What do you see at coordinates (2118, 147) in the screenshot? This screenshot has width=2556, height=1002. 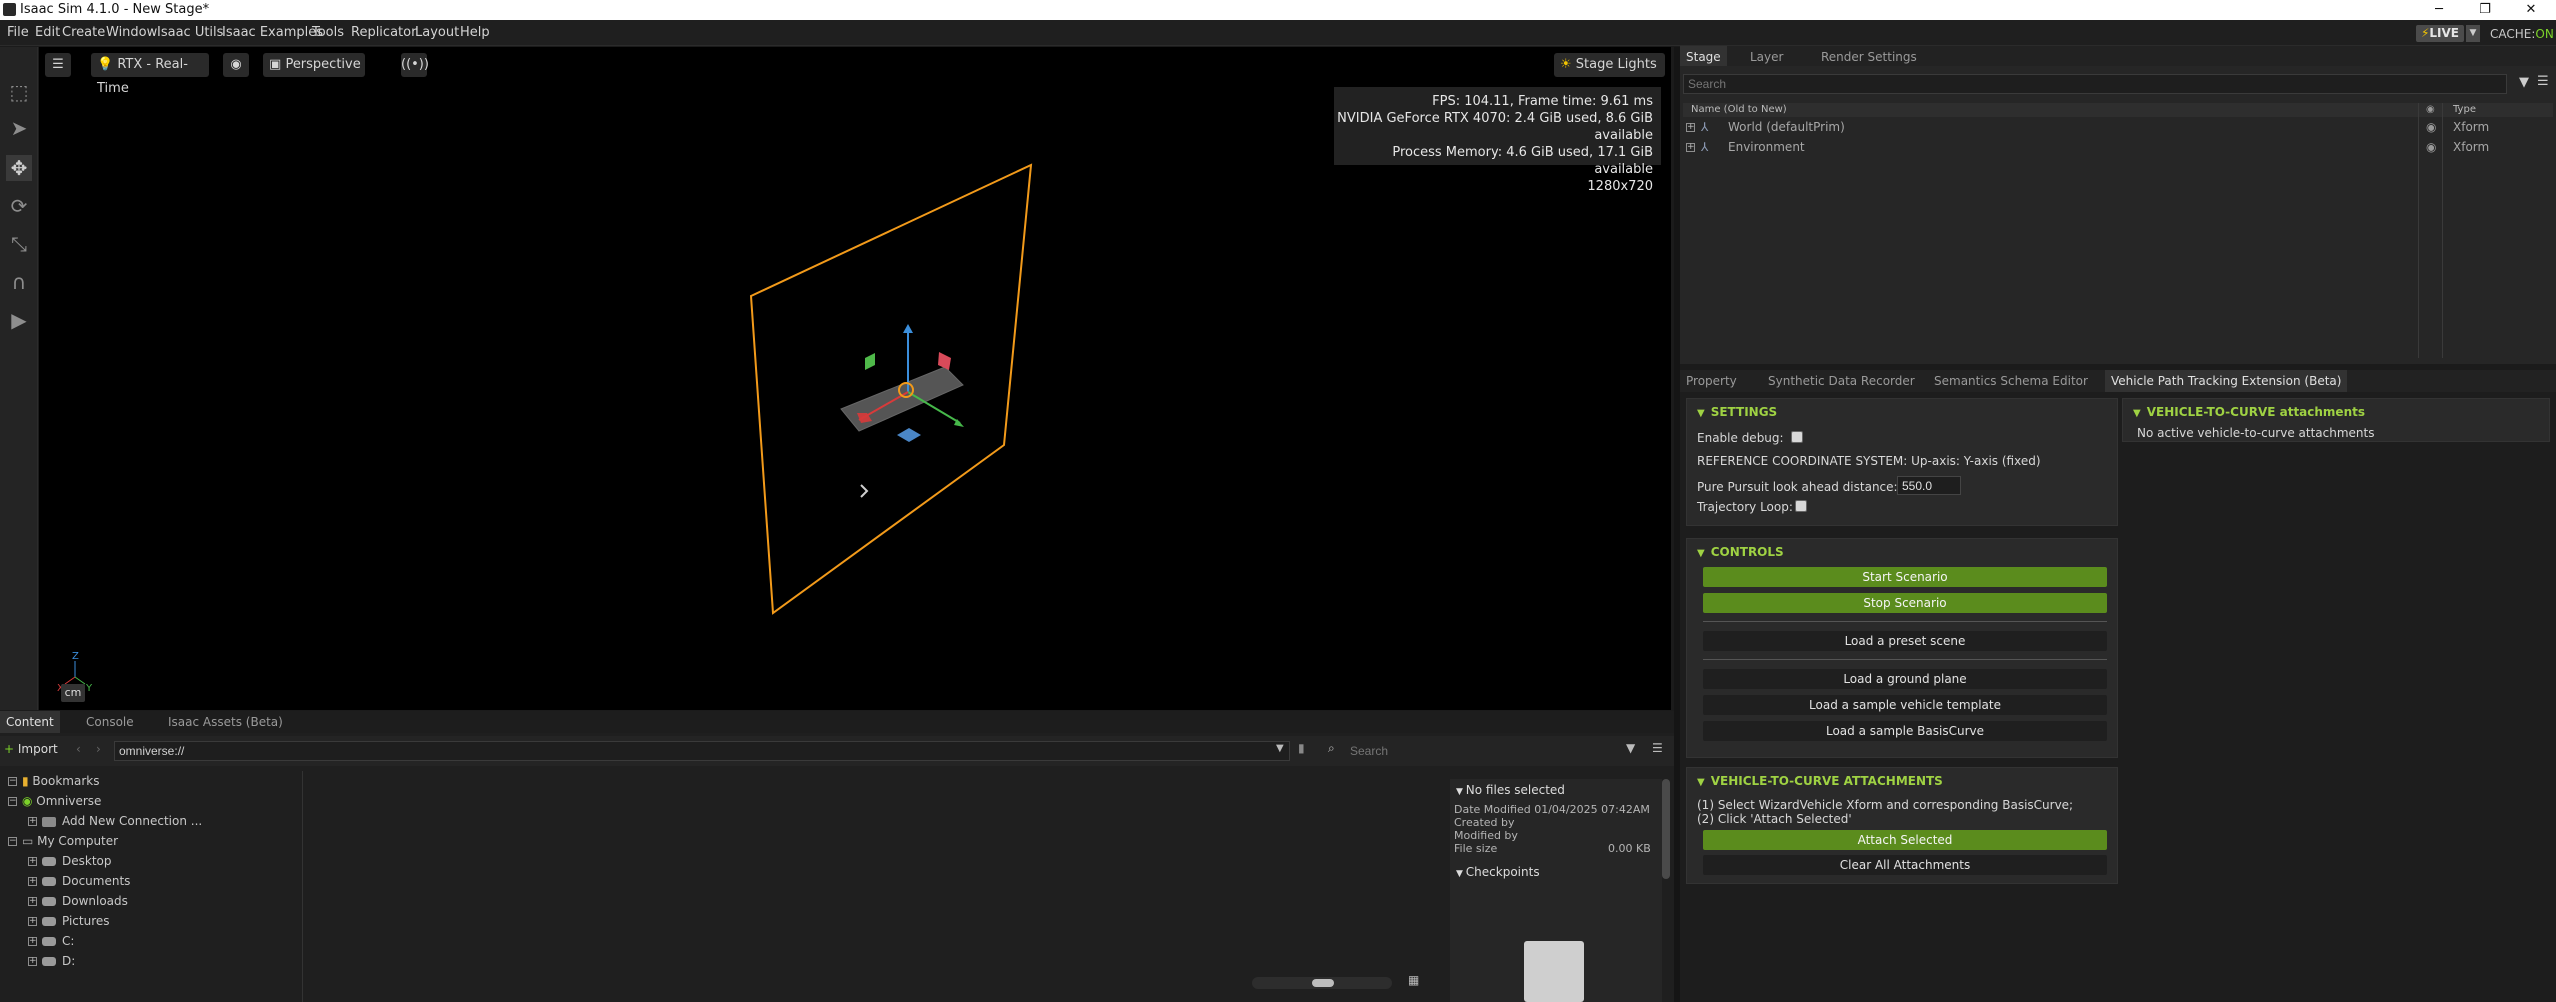 I see `stage-row-environment: + ⅄ Environment ◉ Xform` at bounding box center [2118, 147].